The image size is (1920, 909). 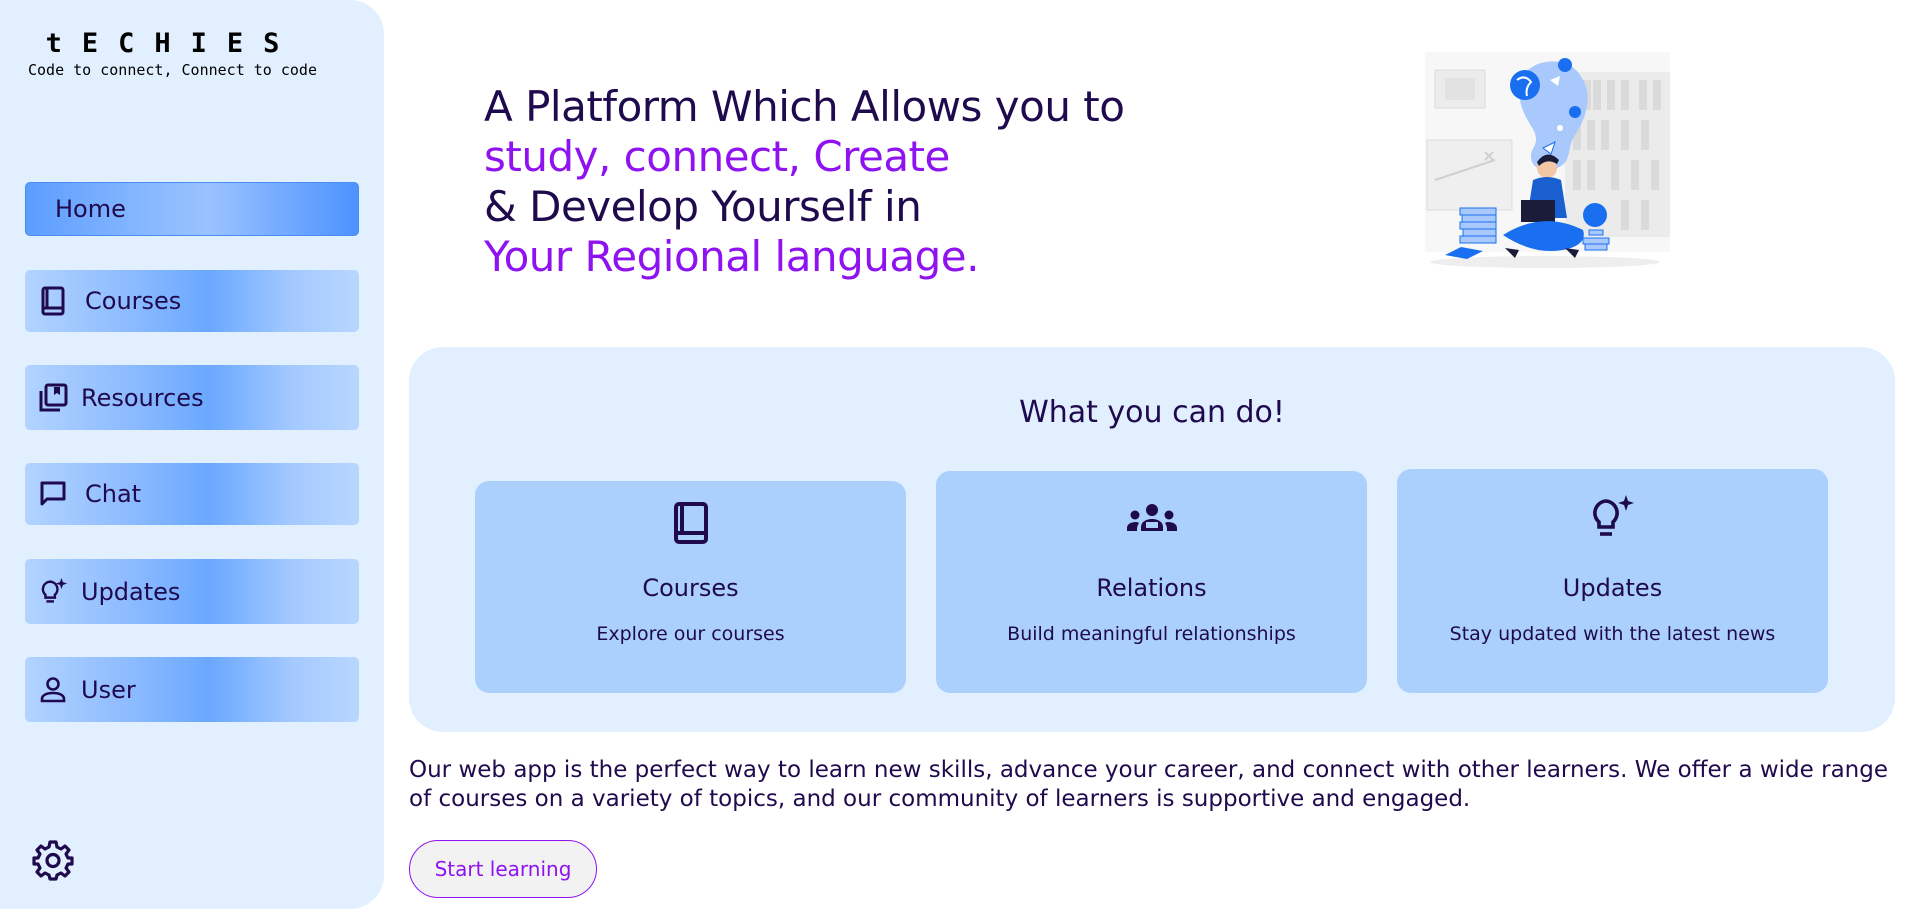 What do you see at coordinates (131, 591) in the screenshot?
I see `sidebar-item-label: Updates` at bounding box center [131, 591].